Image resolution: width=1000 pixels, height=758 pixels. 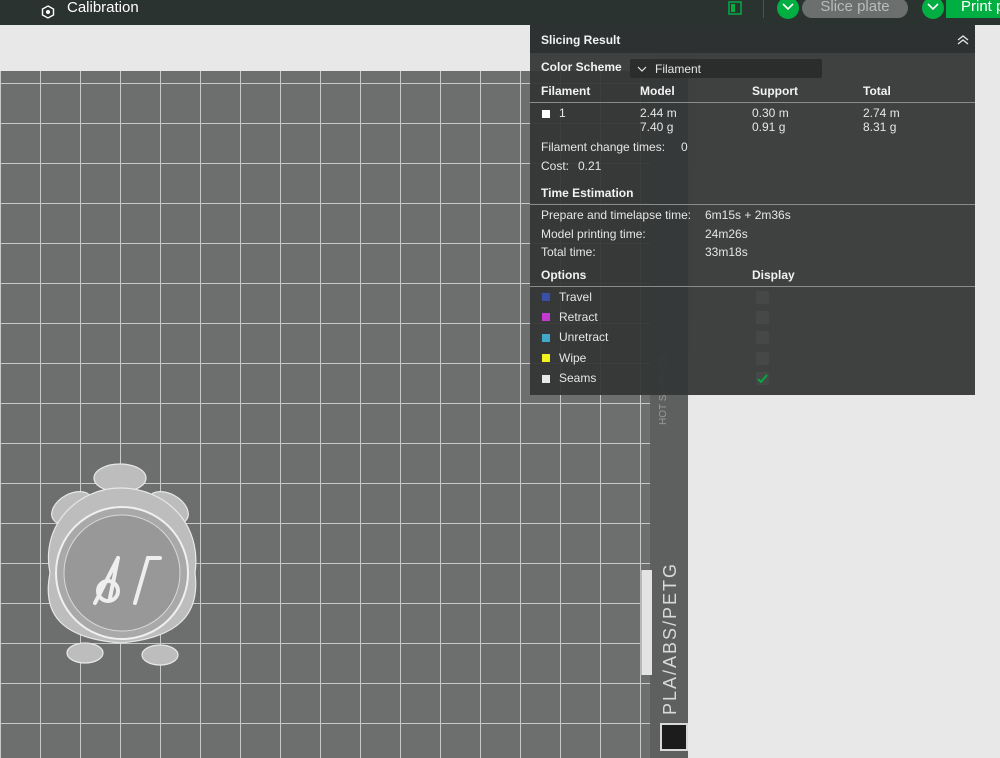 I want to click on color-scheme-label: Color Scheme, so click(x=581, y=67).